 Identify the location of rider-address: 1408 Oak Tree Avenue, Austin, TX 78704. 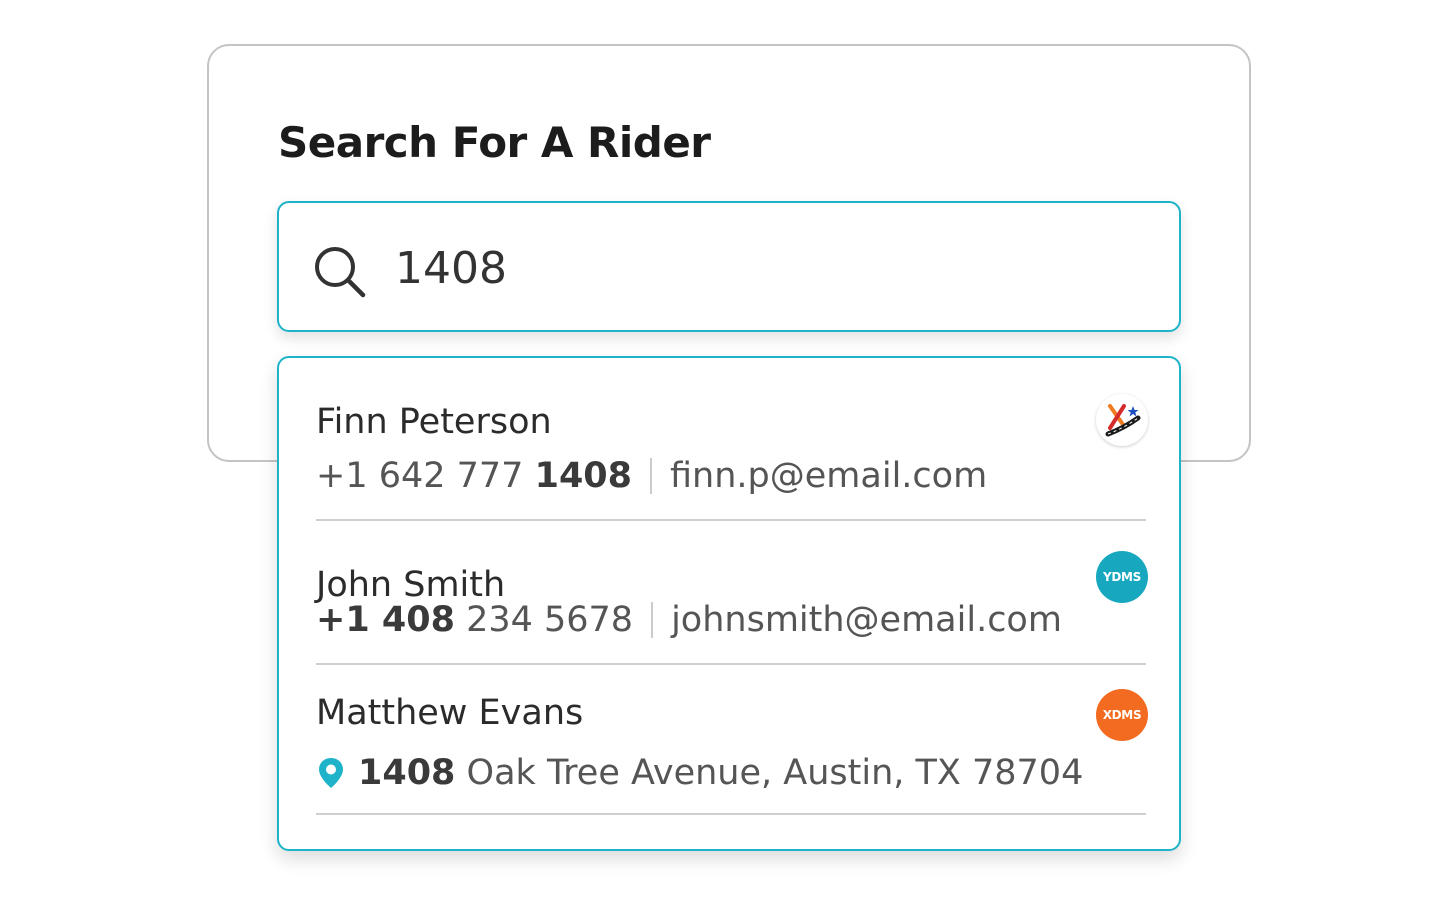
(699, 773).